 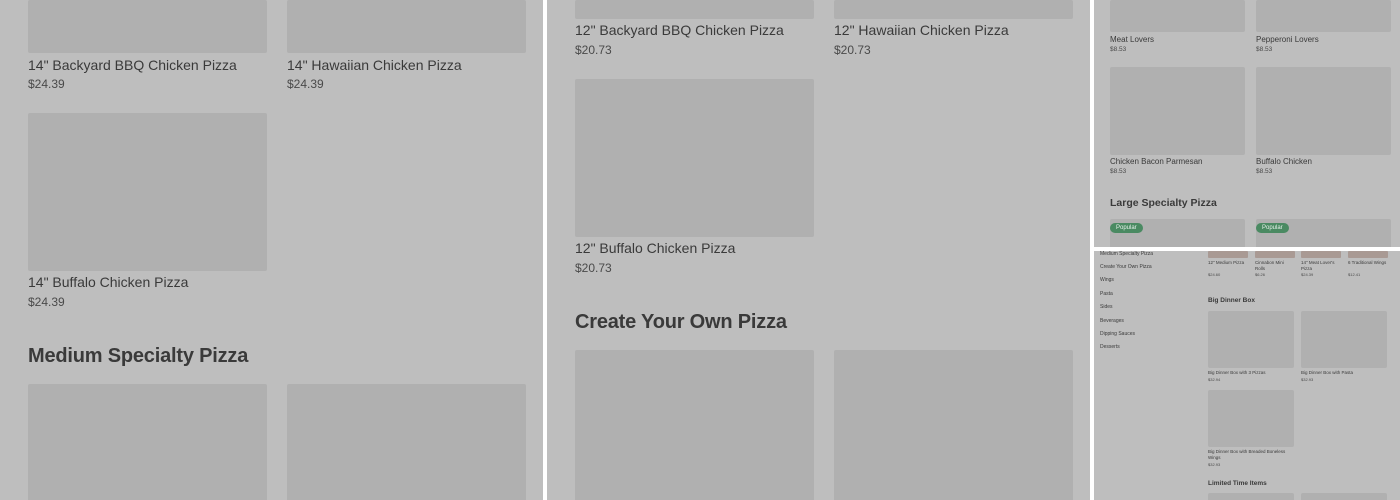 I want to click on section-heading: Big Dinner Box, so click(x=1231, y=300).